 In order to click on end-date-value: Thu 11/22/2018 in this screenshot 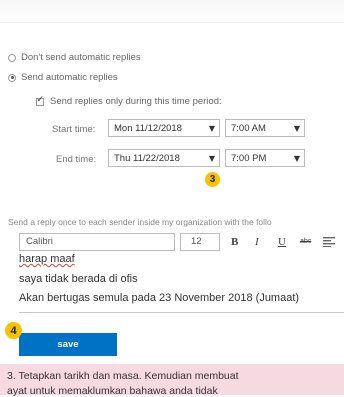, I will do `click(147, 158)`.